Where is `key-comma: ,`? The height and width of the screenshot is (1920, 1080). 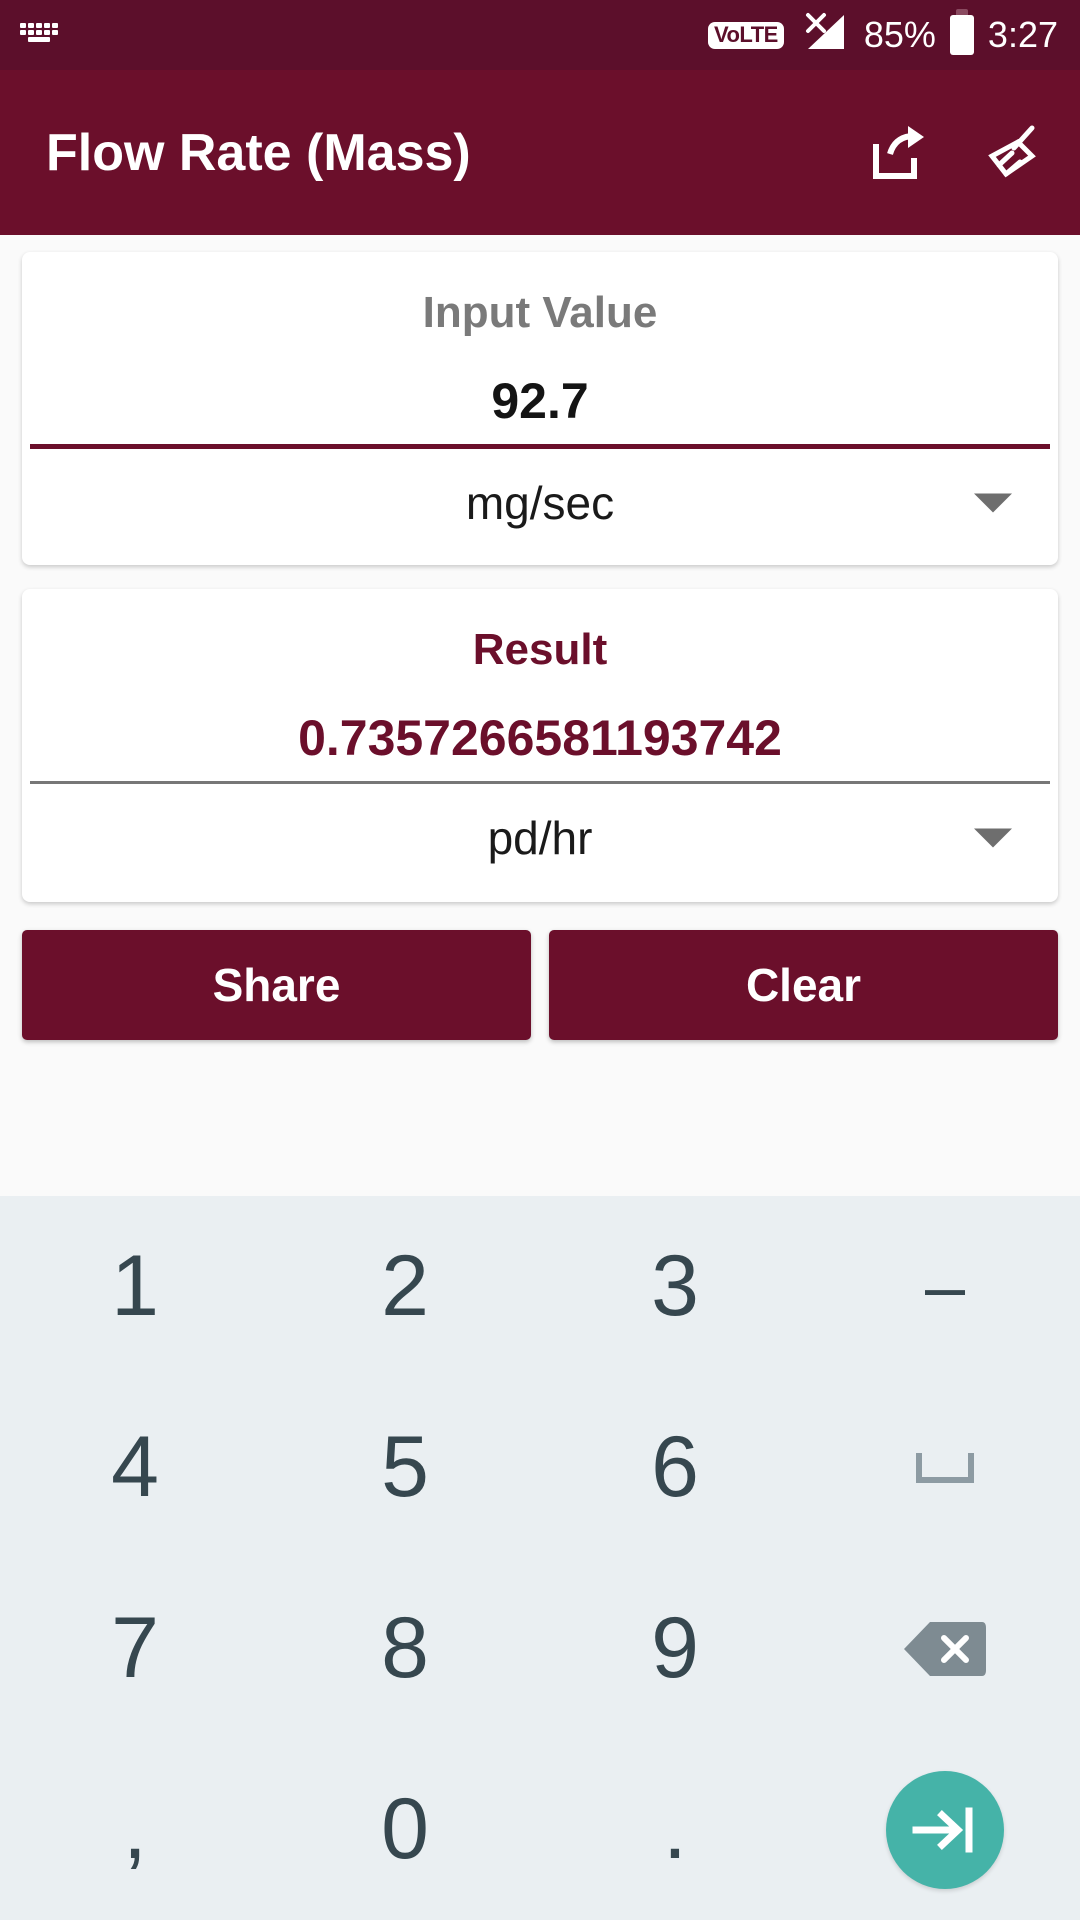
key-comma: , is located at coordinates (135, 1829).